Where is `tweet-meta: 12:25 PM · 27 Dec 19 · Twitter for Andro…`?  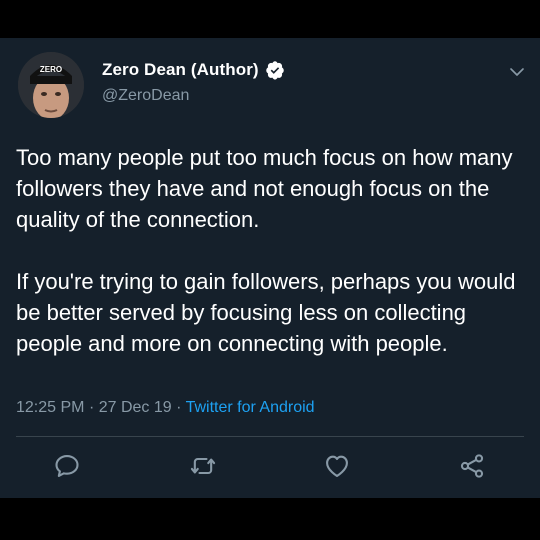
tweet-meta: 12:25 PM · 27 Dec 19 · Twitter for Andro… is located at coordinates (165, 408).